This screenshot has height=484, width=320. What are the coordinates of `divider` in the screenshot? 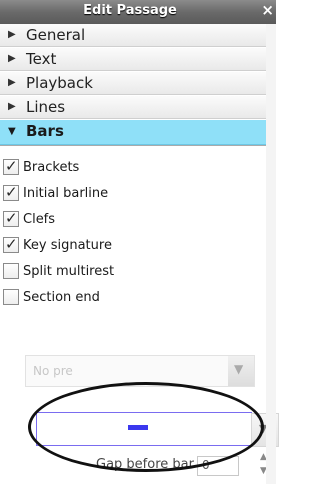 It's located at (133, 145).